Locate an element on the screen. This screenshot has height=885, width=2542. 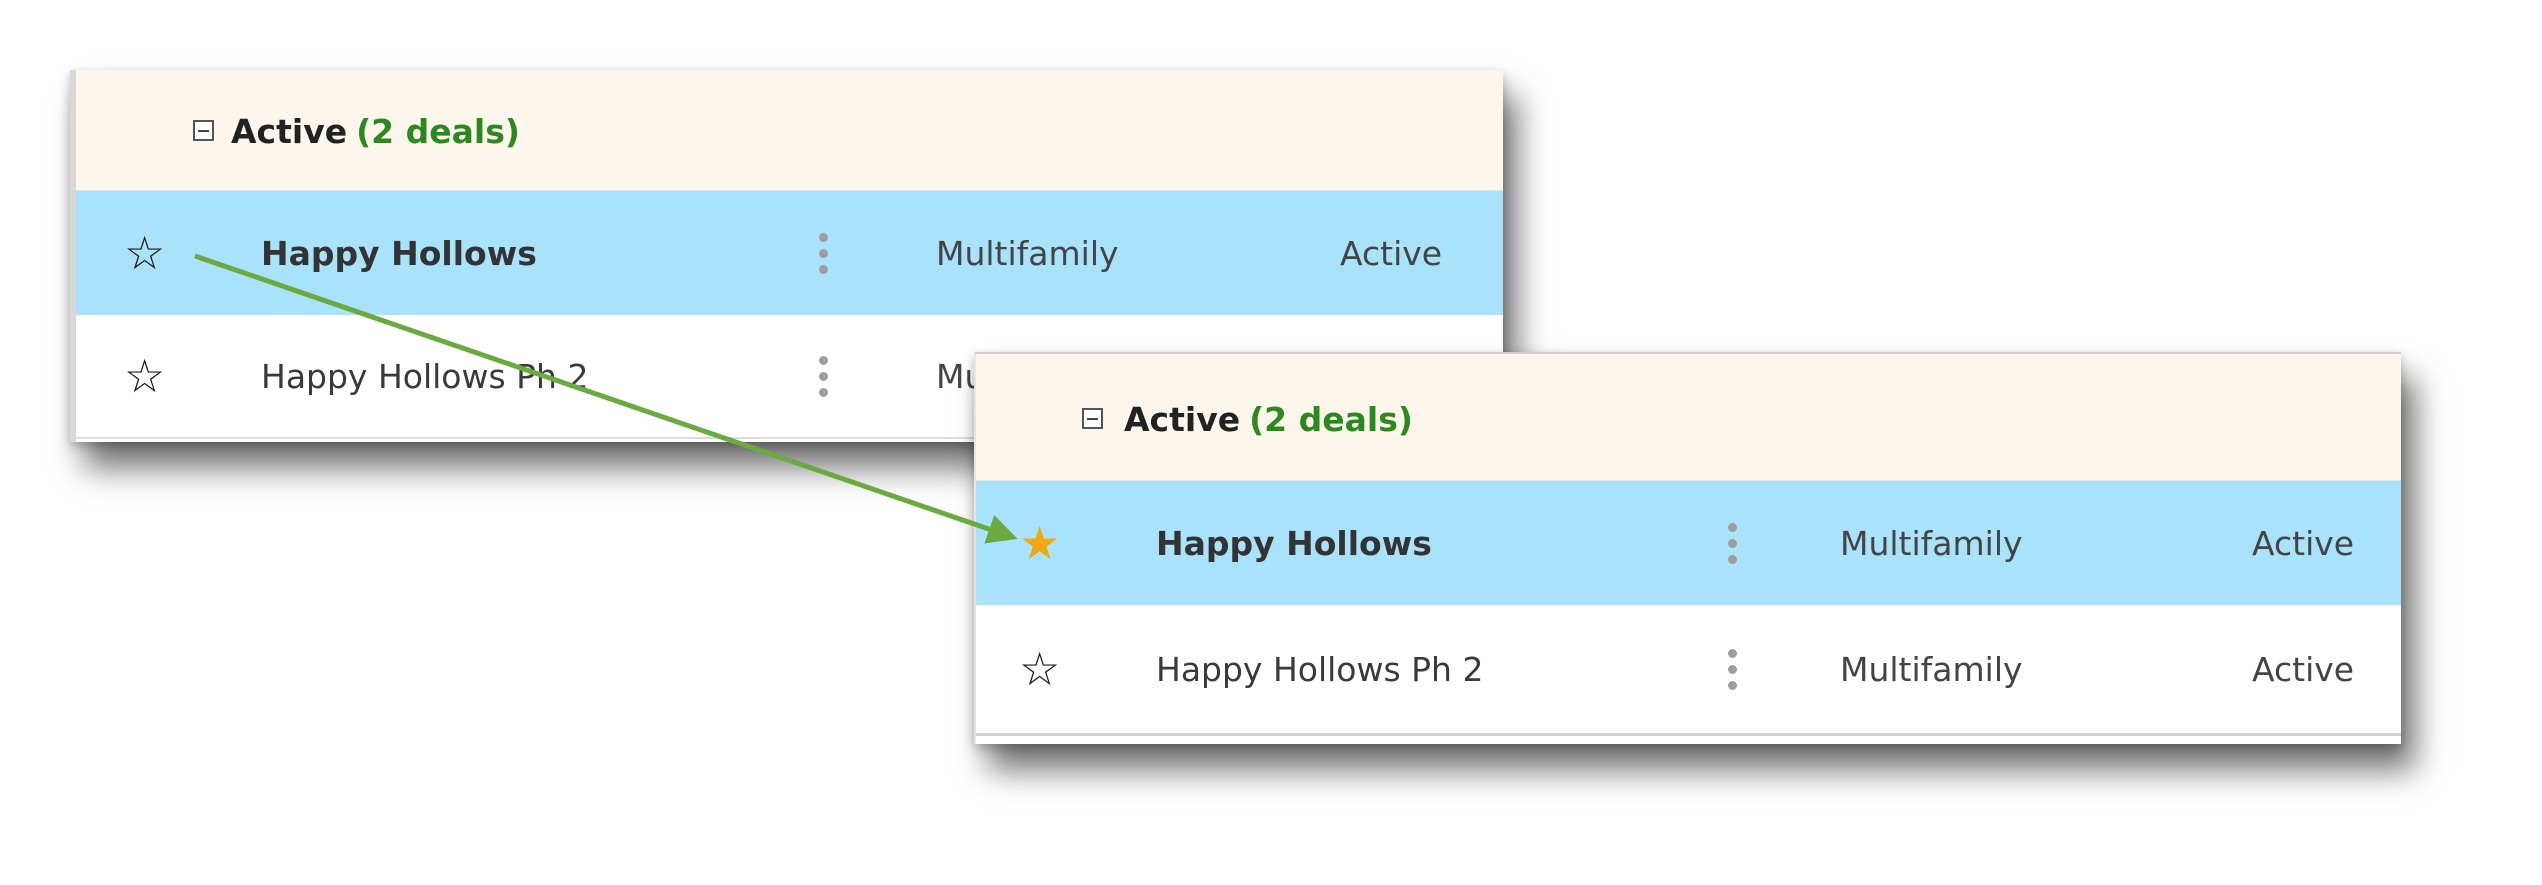
table-row: ☆ Happy Hollows Multifamily Active is located at coordinates (789, 254).